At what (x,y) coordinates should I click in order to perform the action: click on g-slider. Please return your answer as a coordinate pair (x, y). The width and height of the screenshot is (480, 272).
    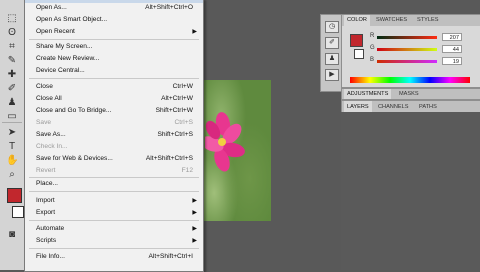
    Looking at the image, I should click on (407, 49).